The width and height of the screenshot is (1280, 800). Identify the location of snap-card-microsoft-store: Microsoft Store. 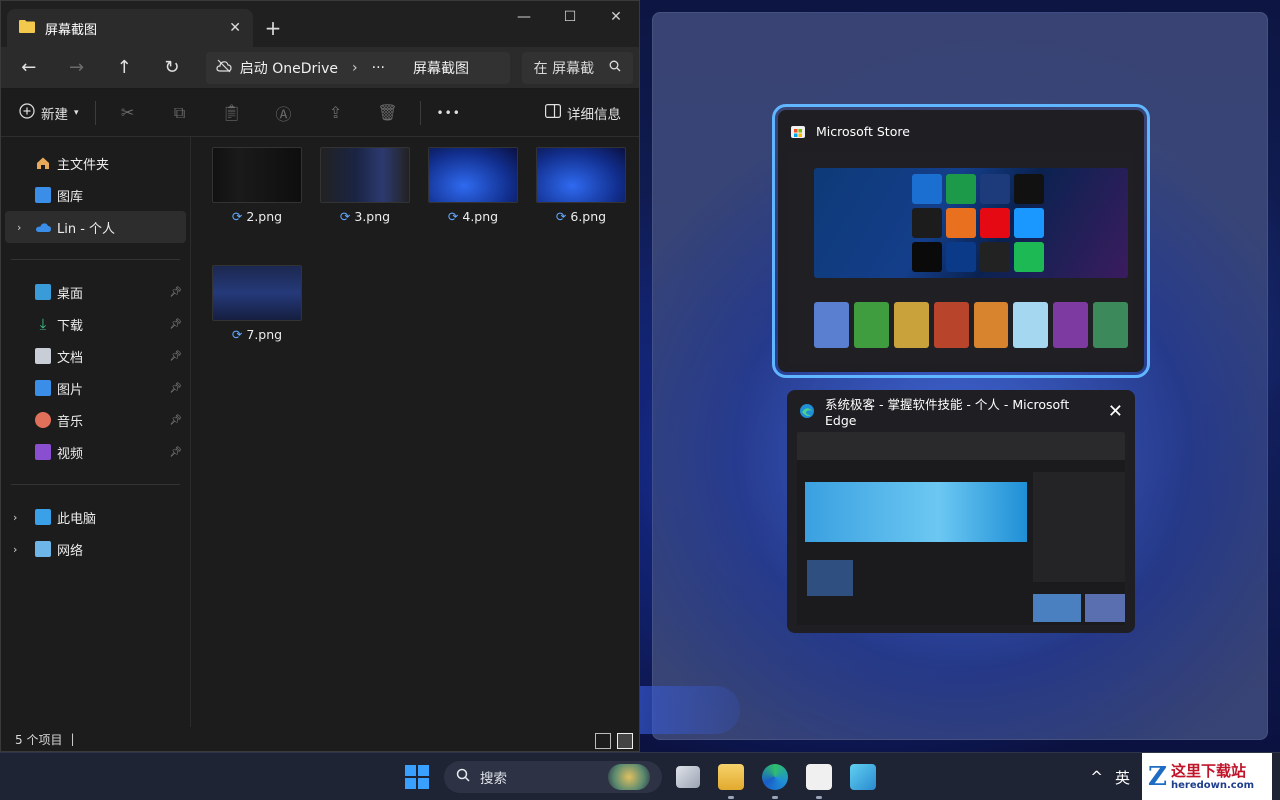
(961, 241).